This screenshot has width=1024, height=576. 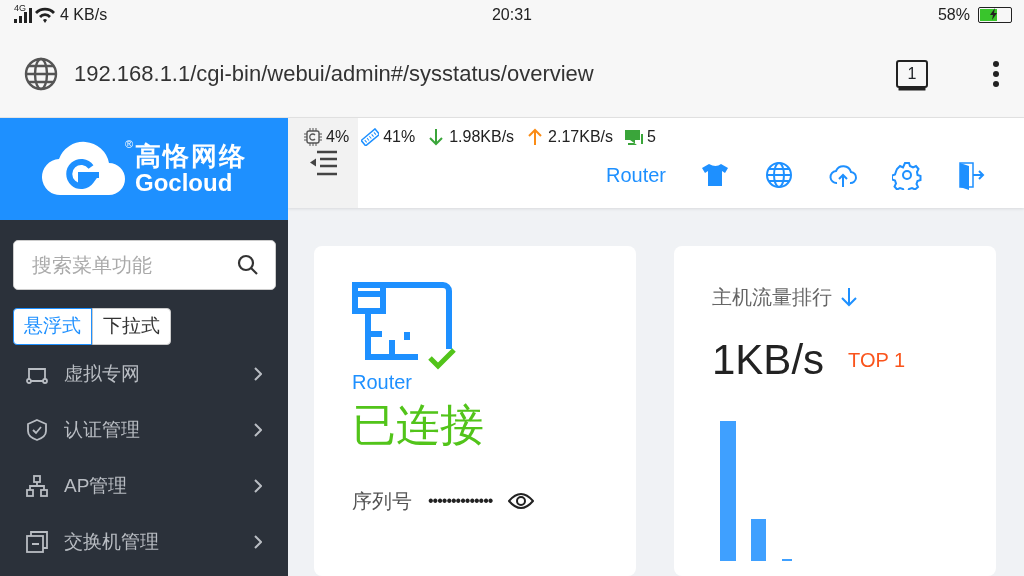 I want to click on sidebar-item: AP管理, so click(x=144, y=486).